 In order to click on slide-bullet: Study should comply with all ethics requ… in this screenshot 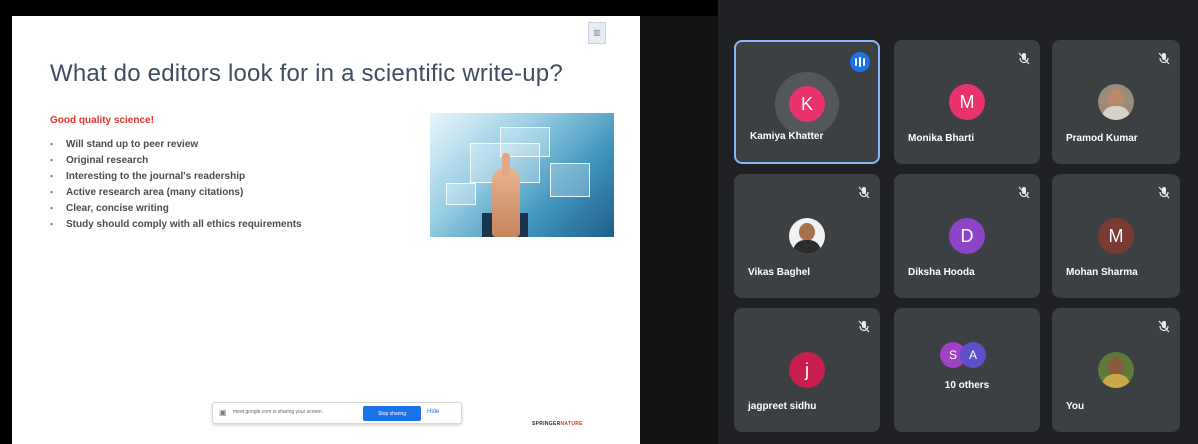, I will do `click(176, 224)`.